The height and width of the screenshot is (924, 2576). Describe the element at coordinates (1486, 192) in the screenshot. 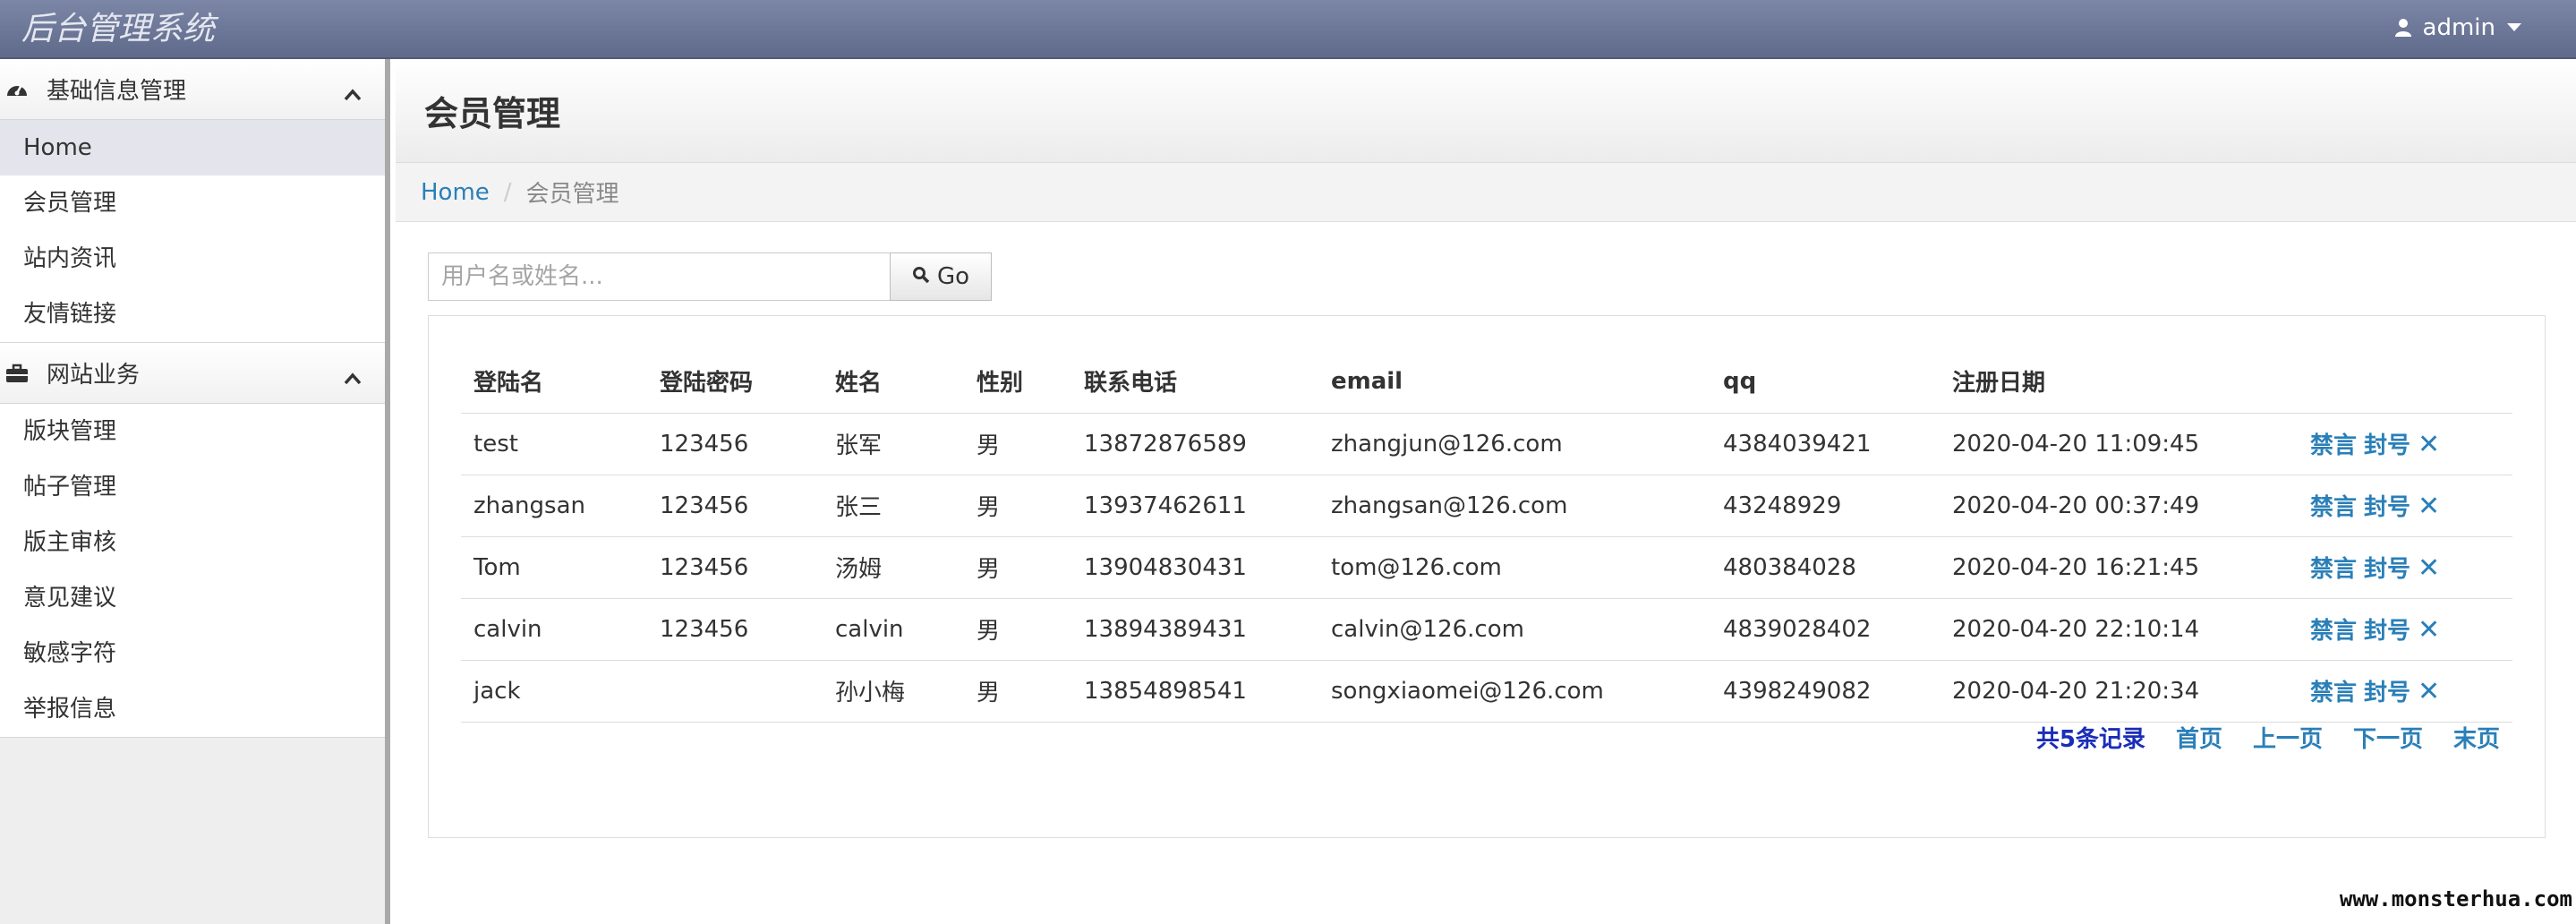

I see `breadcrumb: Home / 会员管理` at that location.